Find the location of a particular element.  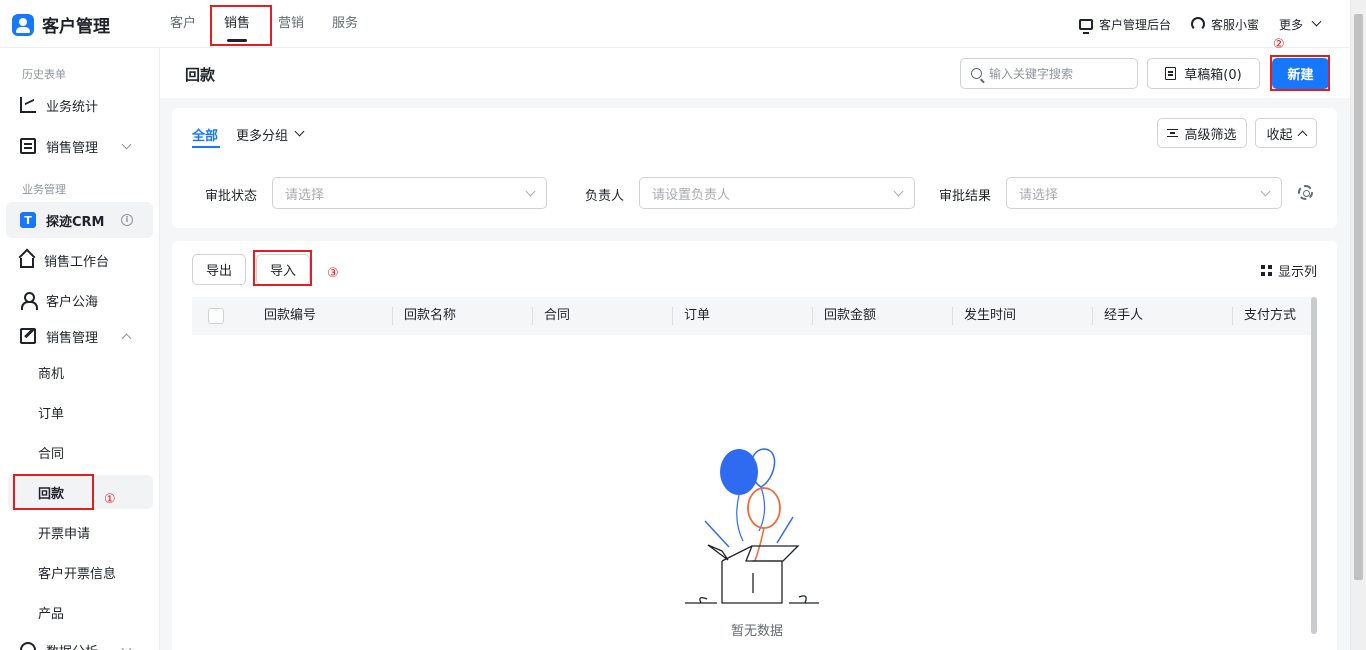

sales-tab-highlight is located at coordinates (241, 25).